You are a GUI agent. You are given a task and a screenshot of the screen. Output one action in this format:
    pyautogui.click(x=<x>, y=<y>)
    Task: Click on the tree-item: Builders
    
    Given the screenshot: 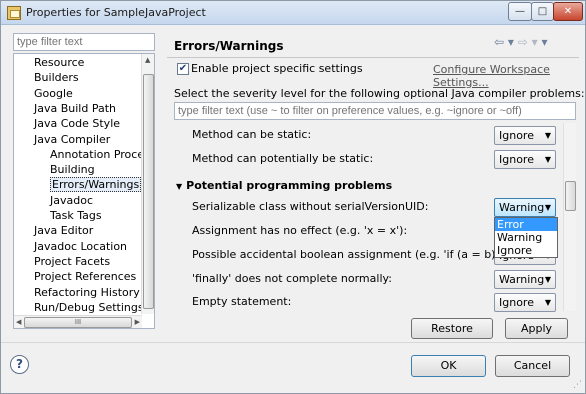 What is the action you would take?
    pyautogui.click(x=56, y=77)
    